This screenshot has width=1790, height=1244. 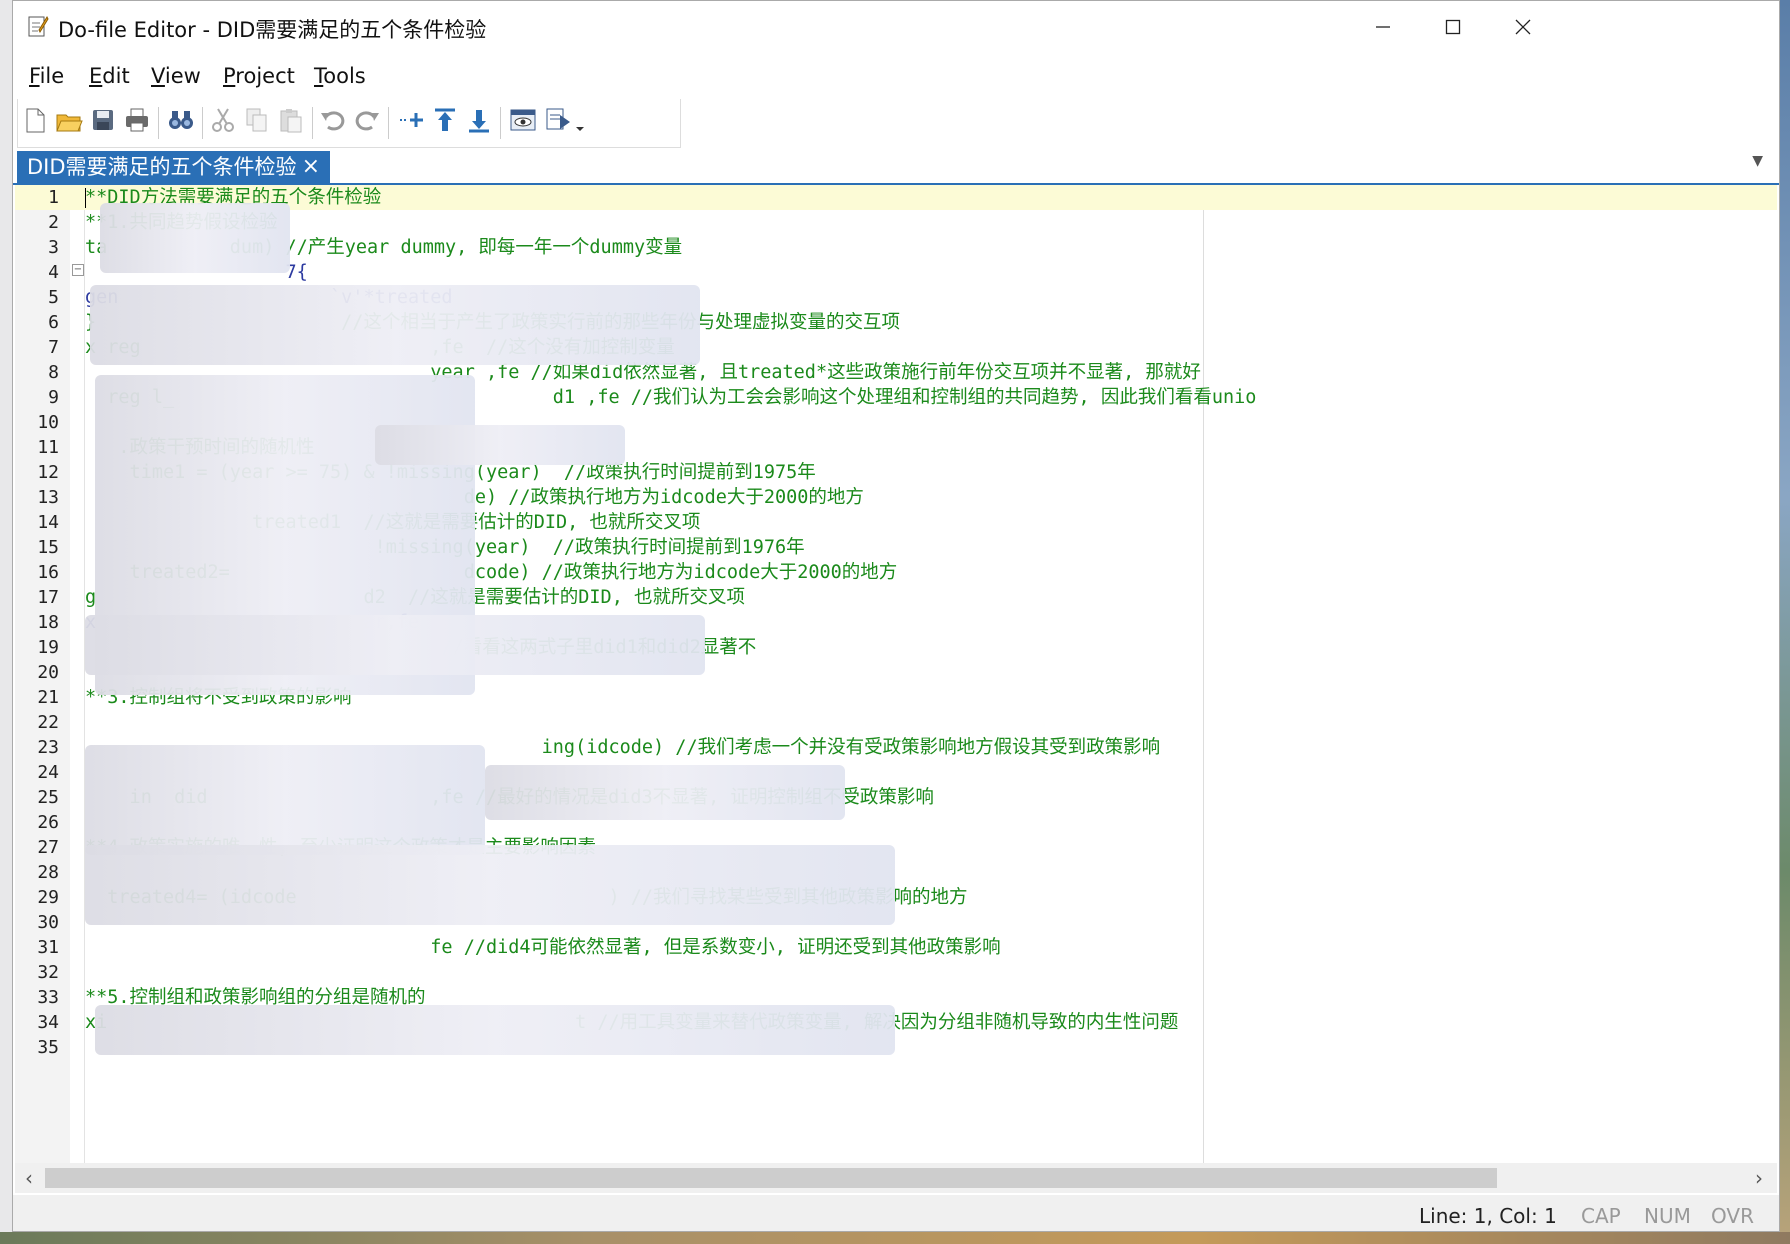 I want to click on scrollbar-thumb, so click(x=771, y=1178).